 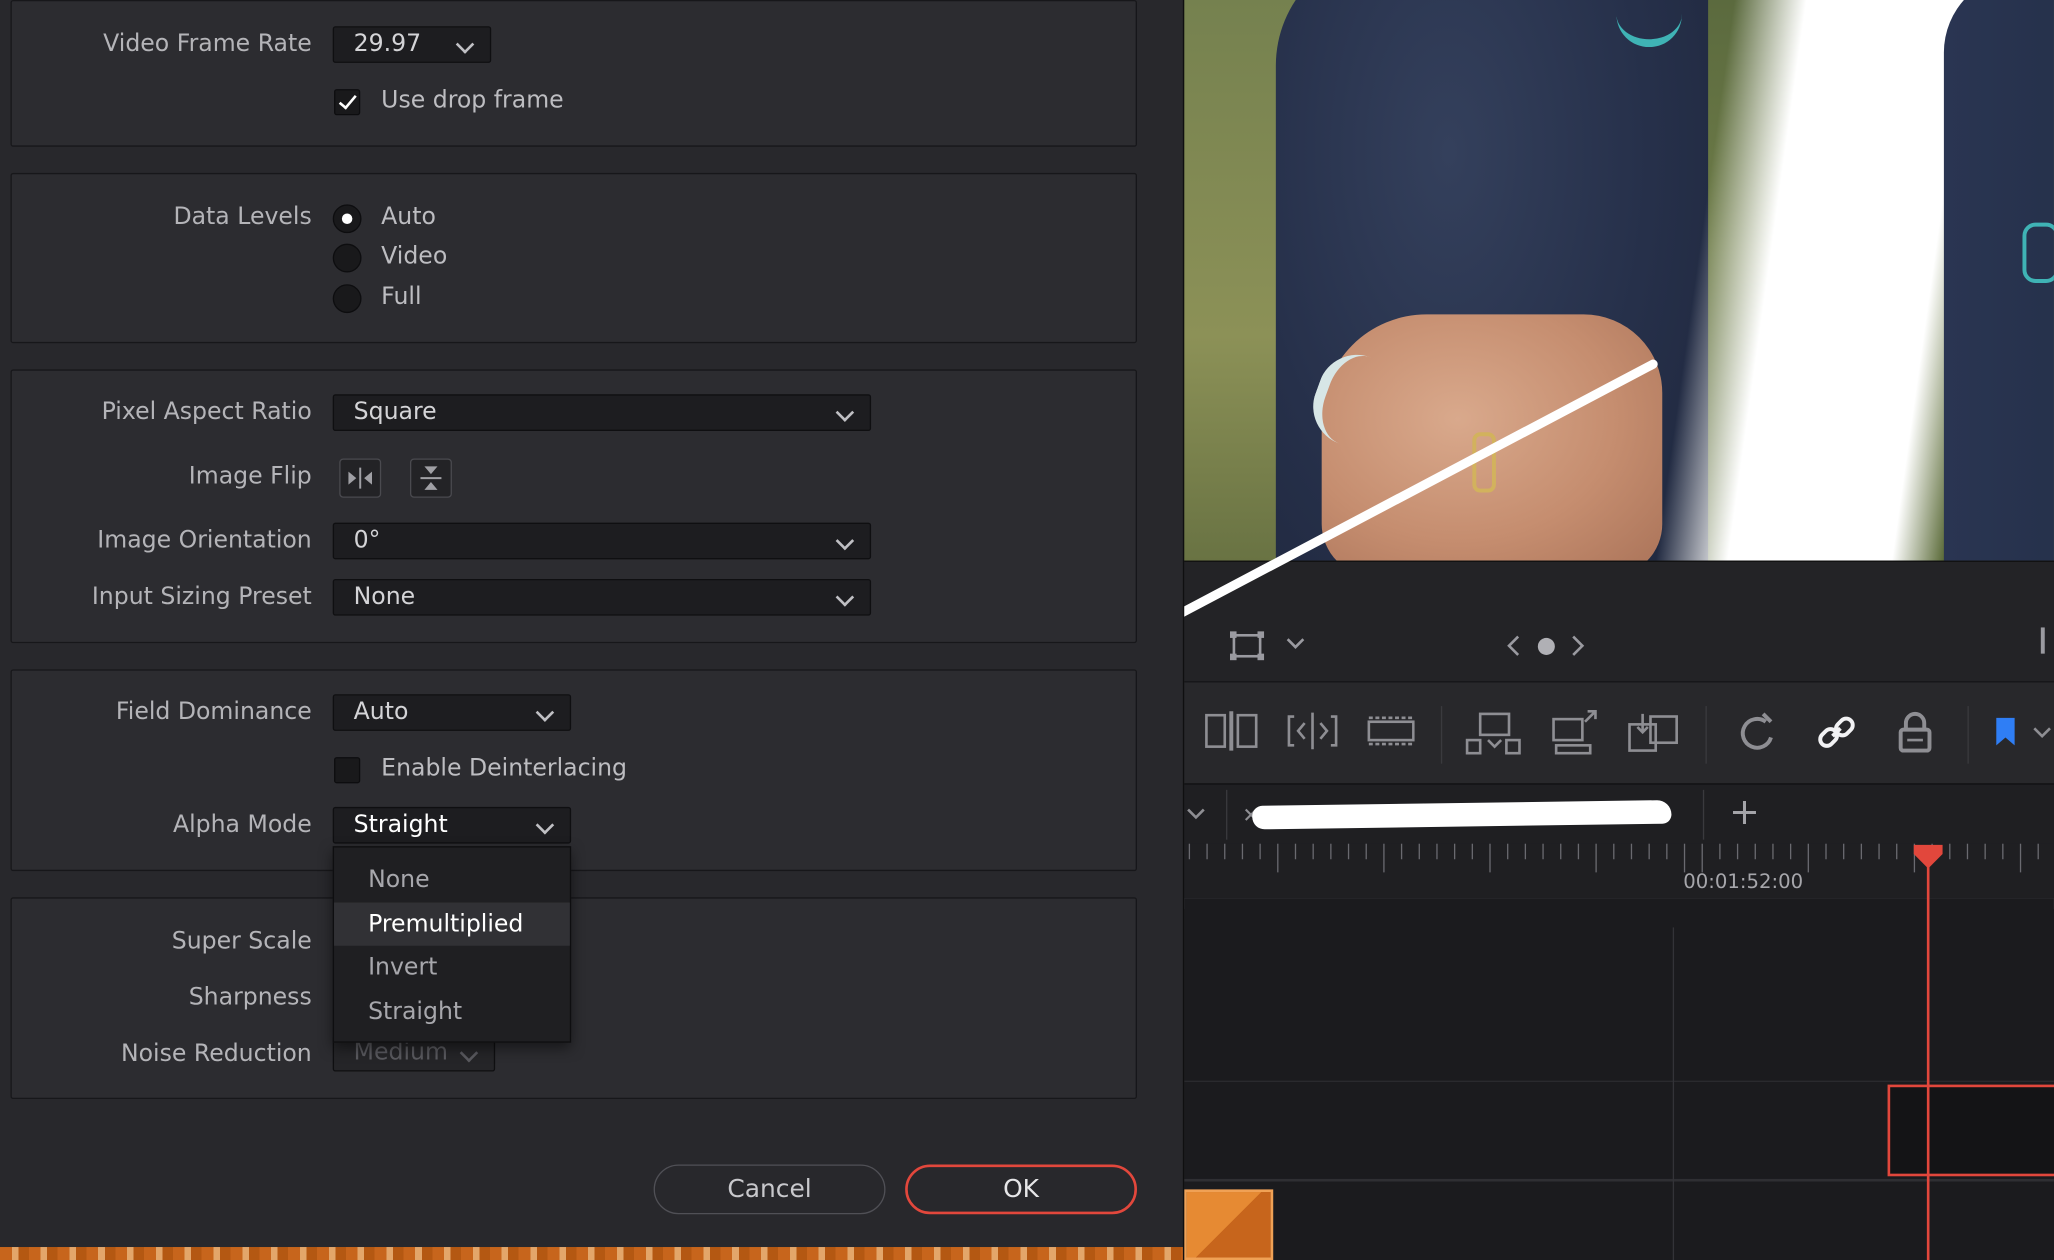 What do you see at coordinates (250, 476) in the screenshot?
I see `image-flip-label: Image Flip` at bounding box center [250, 476].